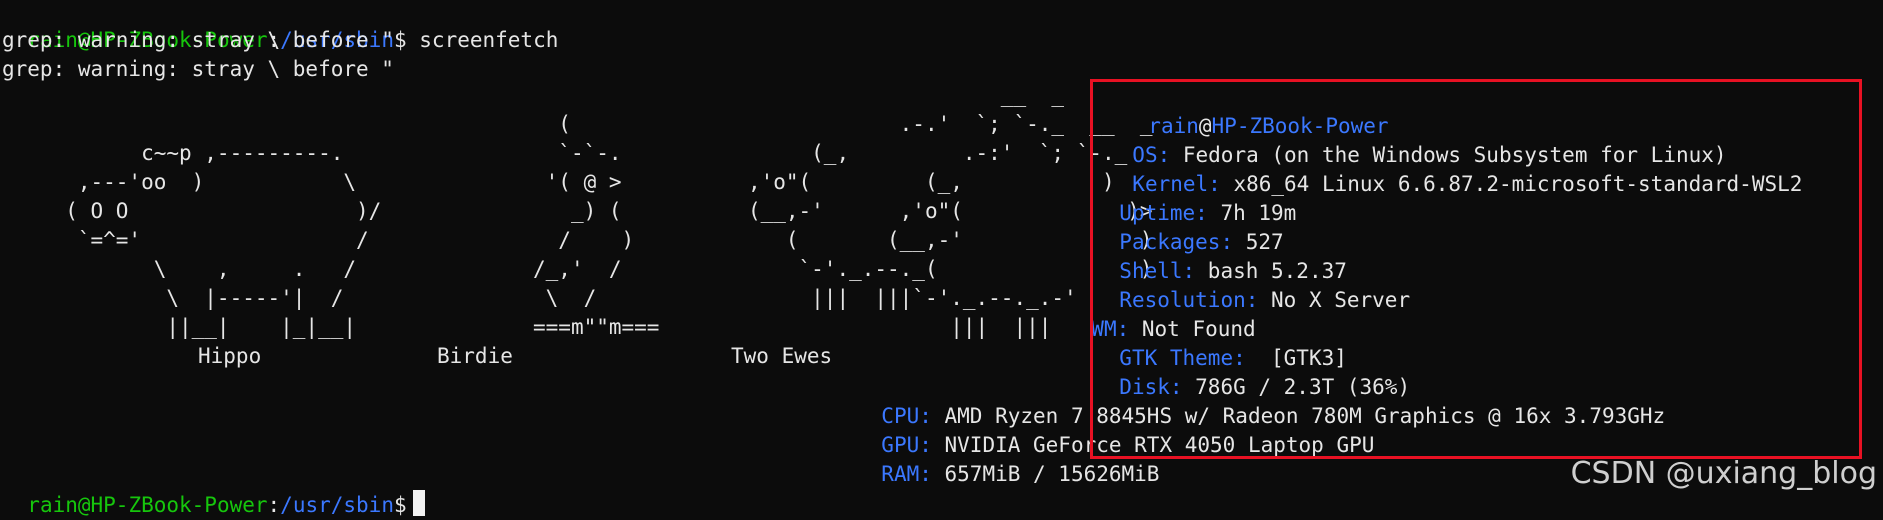 Image resolution: width=1883 pixels, height=520 pixels. I want to click on command-text: screenfetch, so click(489, 40).